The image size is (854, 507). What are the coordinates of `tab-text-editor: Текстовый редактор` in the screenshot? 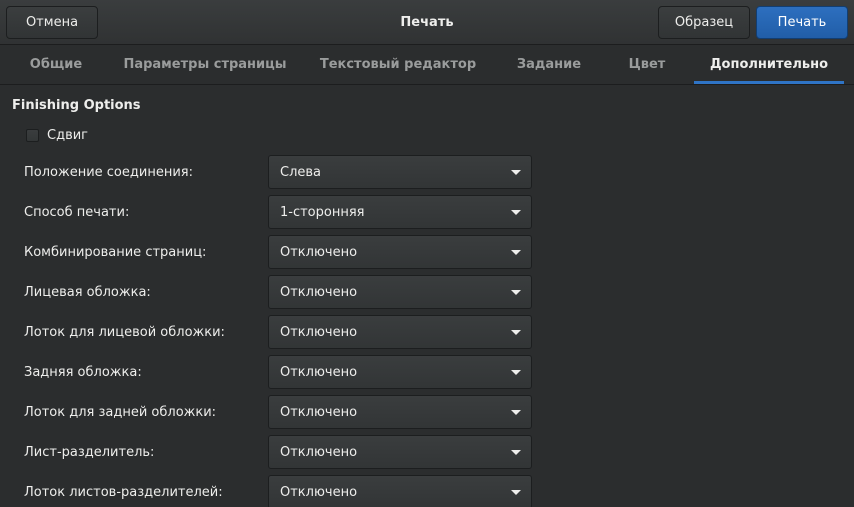 It's located at (398, 64).